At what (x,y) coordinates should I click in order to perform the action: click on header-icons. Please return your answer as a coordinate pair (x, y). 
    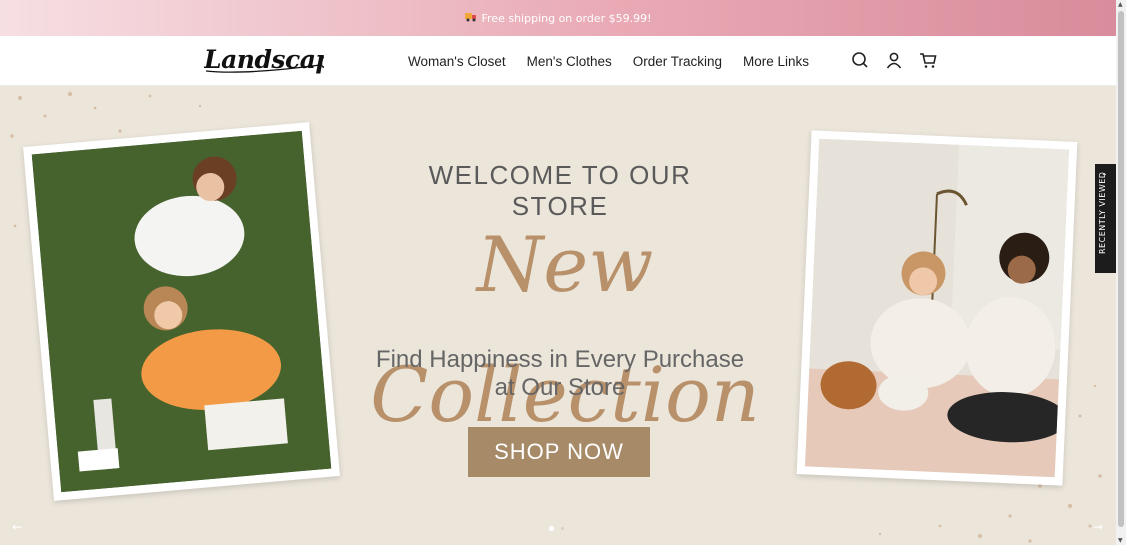
    Looking at the image, I should click on (894, 60).